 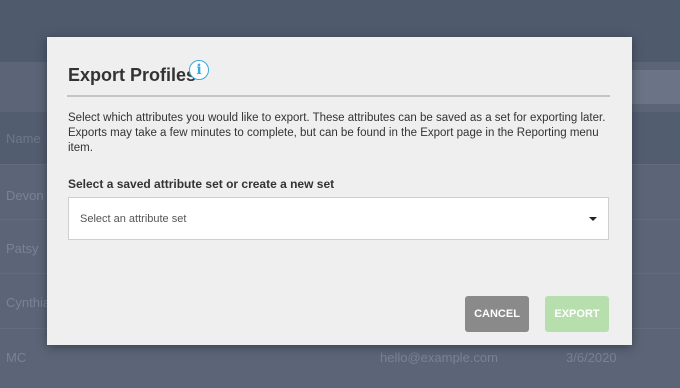 What do you see at coordinates (133, 219) in the screenshot?
I see `attribute-set-select-value: Select an attribute set` at bounding box center [133, 219].